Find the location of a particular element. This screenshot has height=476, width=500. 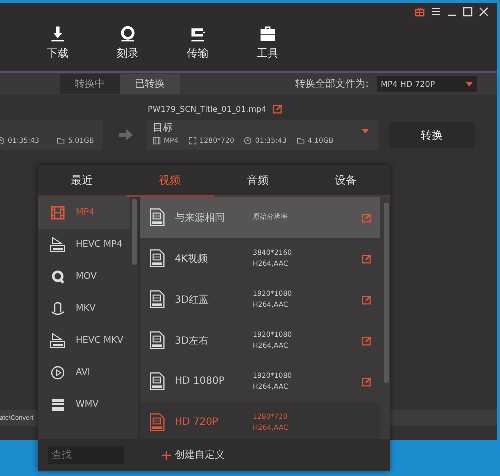

create-custom-button: 创建自定义 is located at coordinates (193, 455).